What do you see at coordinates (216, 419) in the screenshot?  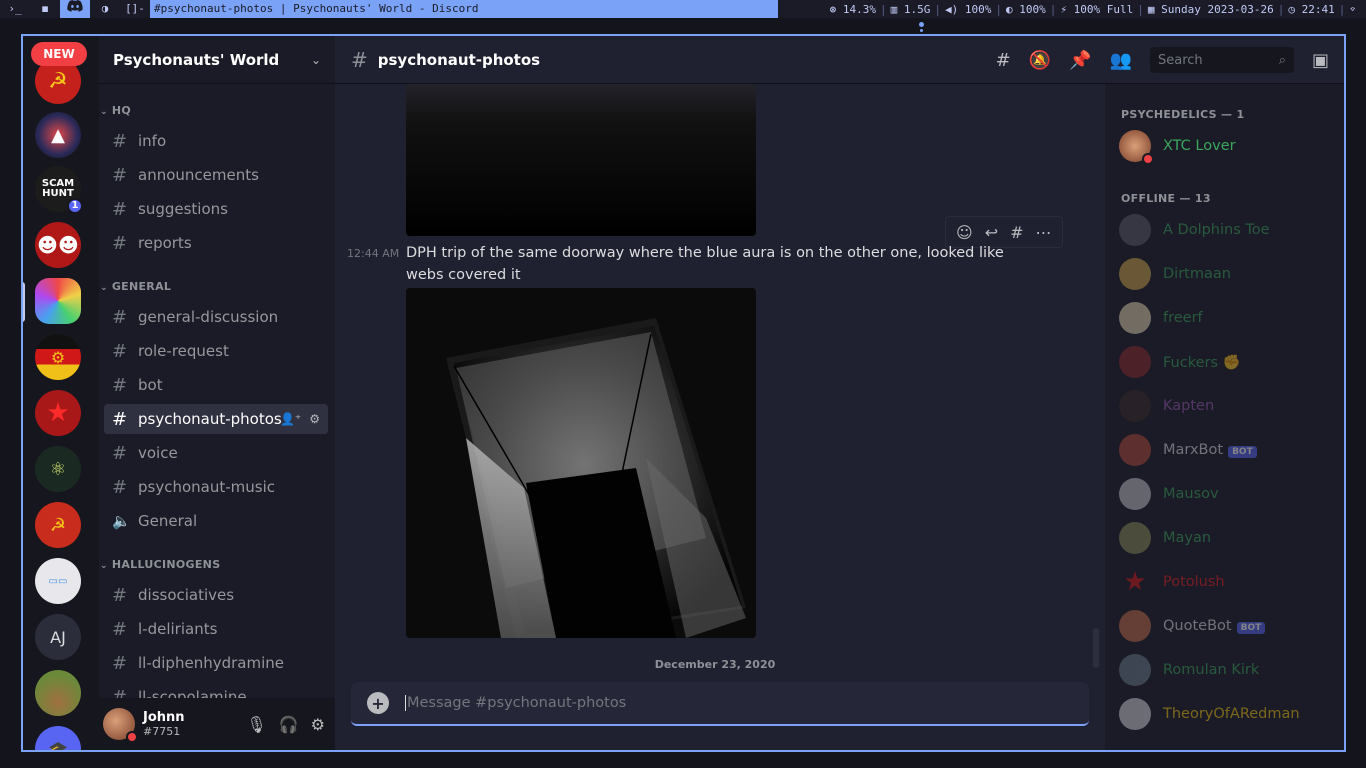 I see `channel-psychonaut-photos: # psychonaut-photos 👤⁺ ⚙` at bounding box center [216, 419].